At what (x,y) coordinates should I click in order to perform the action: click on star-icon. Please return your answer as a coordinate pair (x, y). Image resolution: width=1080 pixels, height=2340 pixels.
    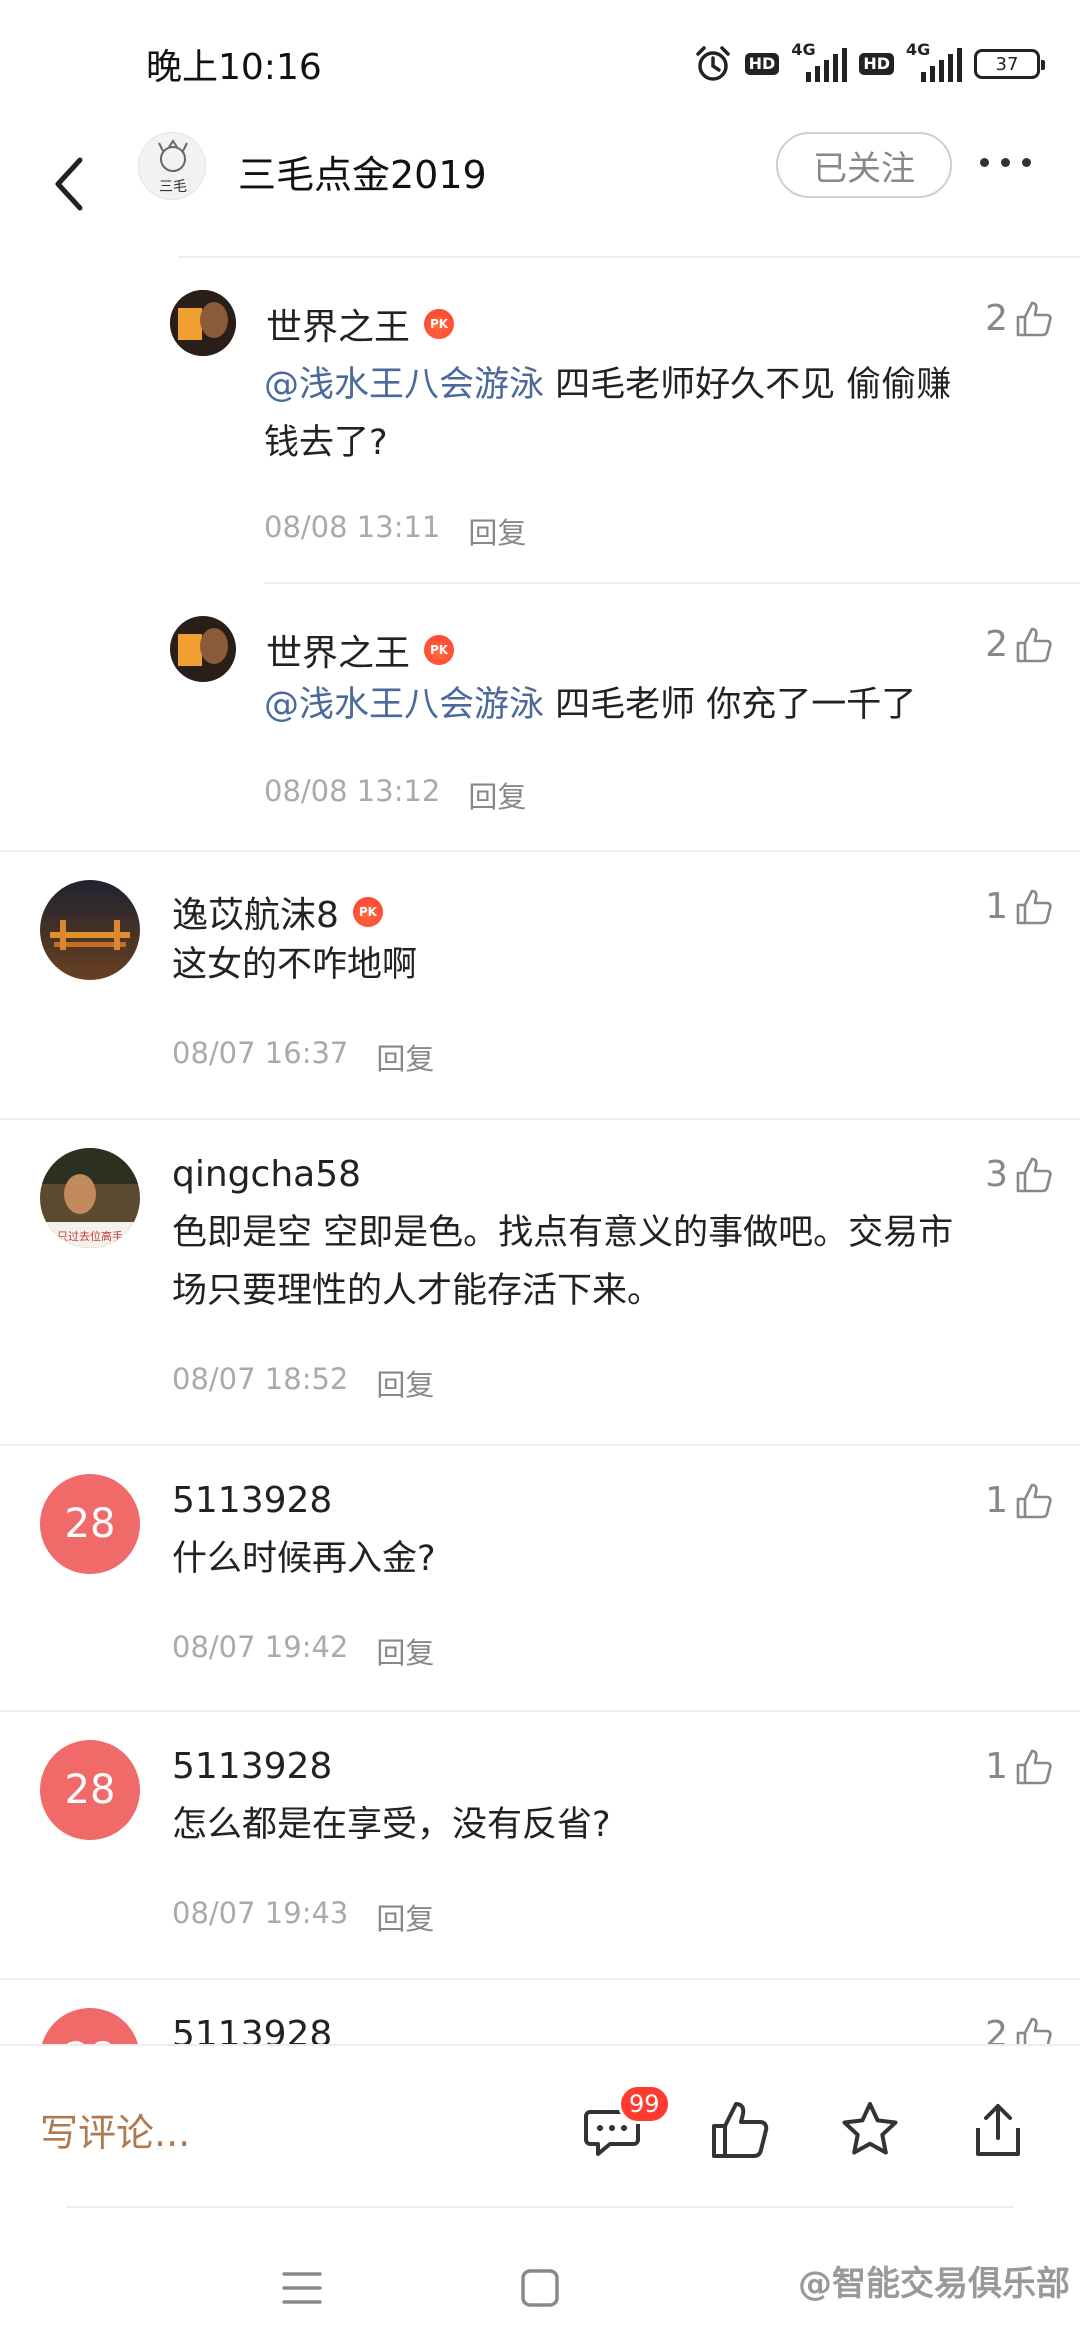
    Looking at the image, I should click on (870, 2130).